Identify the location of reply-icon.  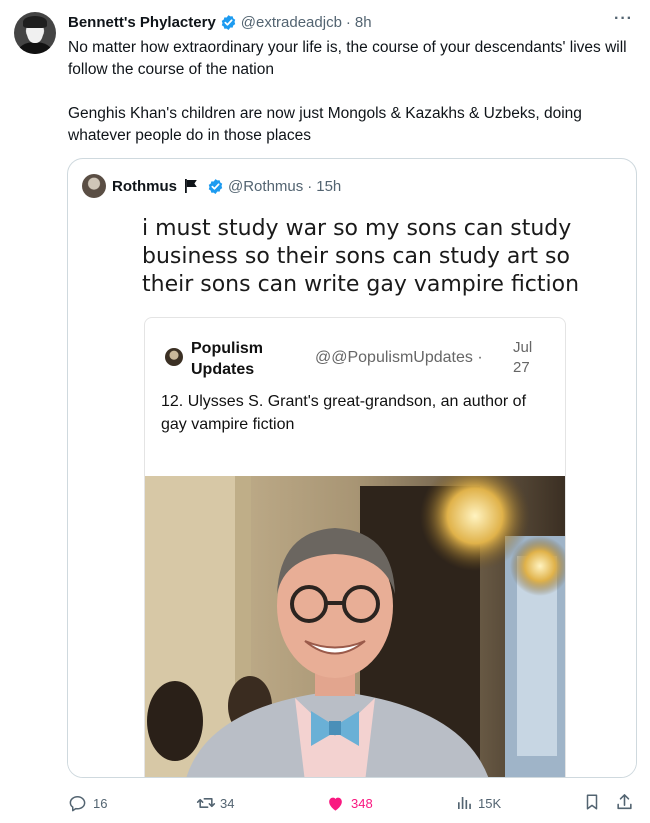
(77, 803).